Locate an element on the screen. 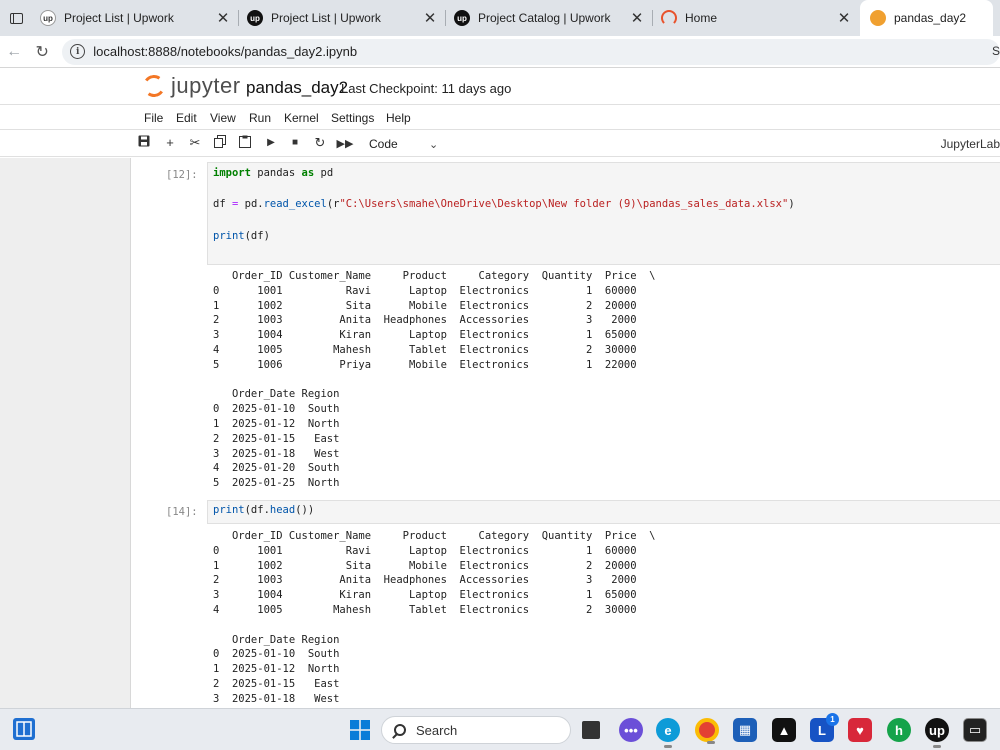 The image size is (1000, 750). cell-type-select: Code is located at coordinates (383, 144).